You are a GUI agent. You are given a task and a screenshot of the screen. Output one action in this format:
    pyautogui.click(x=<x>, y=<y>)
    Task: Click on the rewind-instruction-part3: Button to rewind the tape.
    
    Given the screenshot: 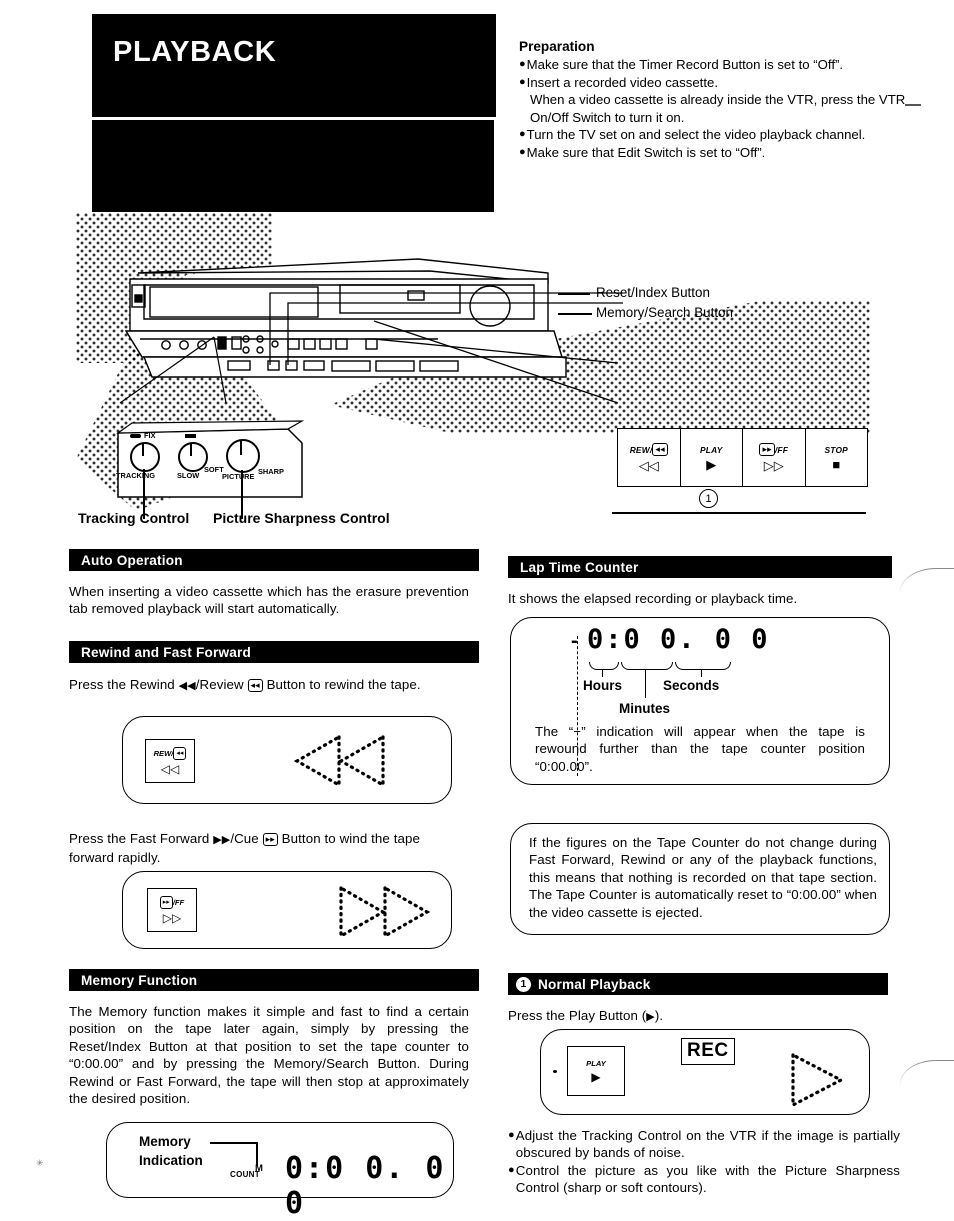 What is the action you would take?
    pyautogui.click(x=343, y=684)
    